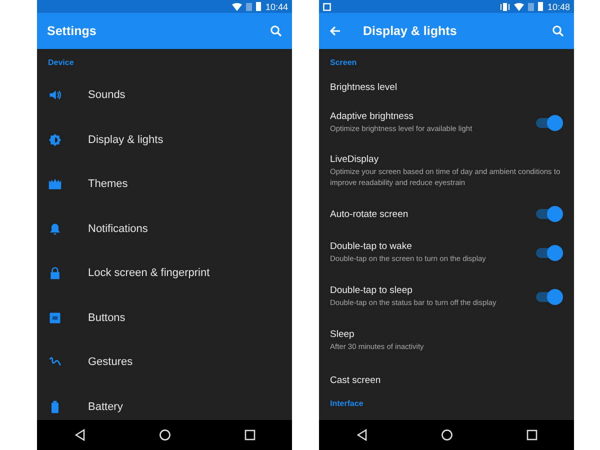 The image size is (600, 450). Describe the element at coordinates (61, 63) in the screenshot. I see `section-header: Device` at that location.